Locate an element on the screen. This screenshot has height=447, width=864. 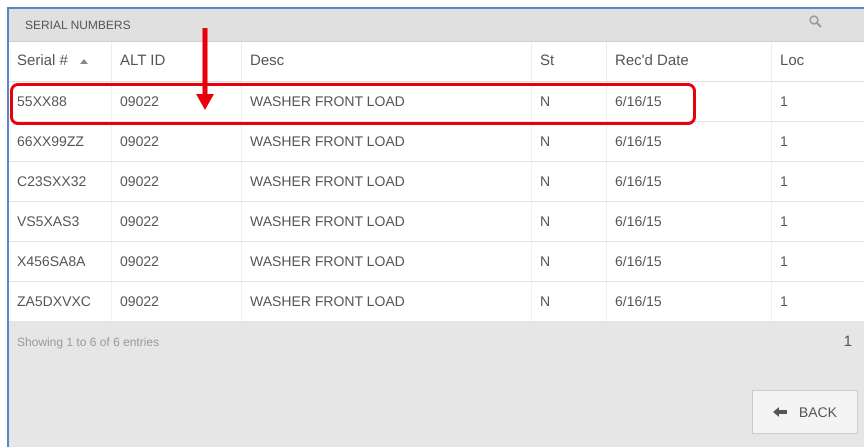
back-button: BACK is located at coordinates (805, 412).